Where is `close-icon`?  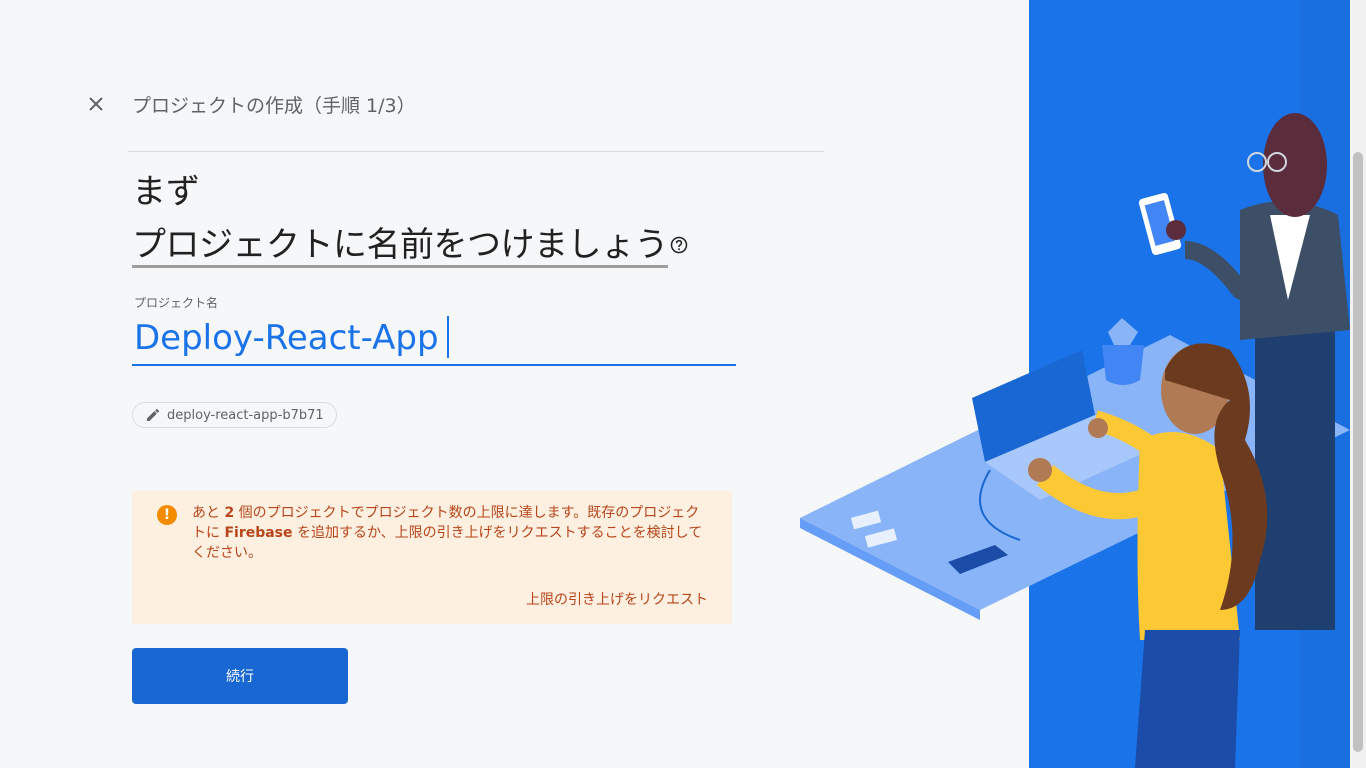
close-icon is located at coordinates (96, 104).